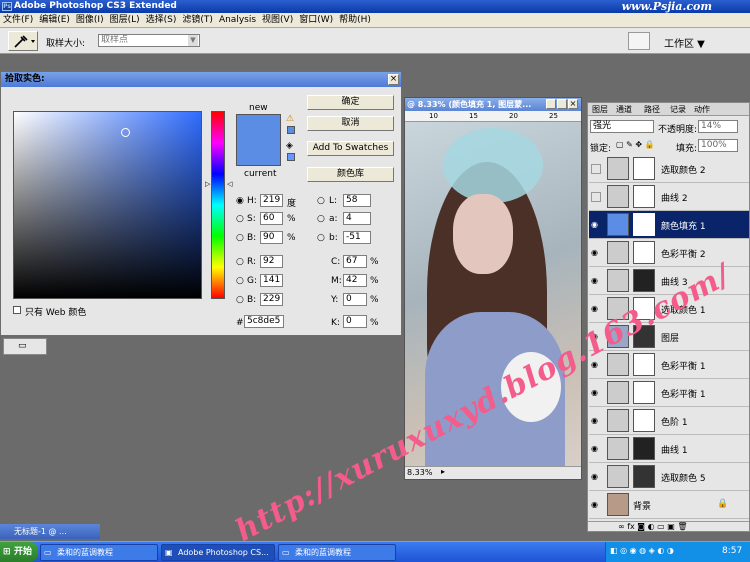 This screenshot has width=750, height=562. I want to click on tab-paths: 路径, so click(652, 109).